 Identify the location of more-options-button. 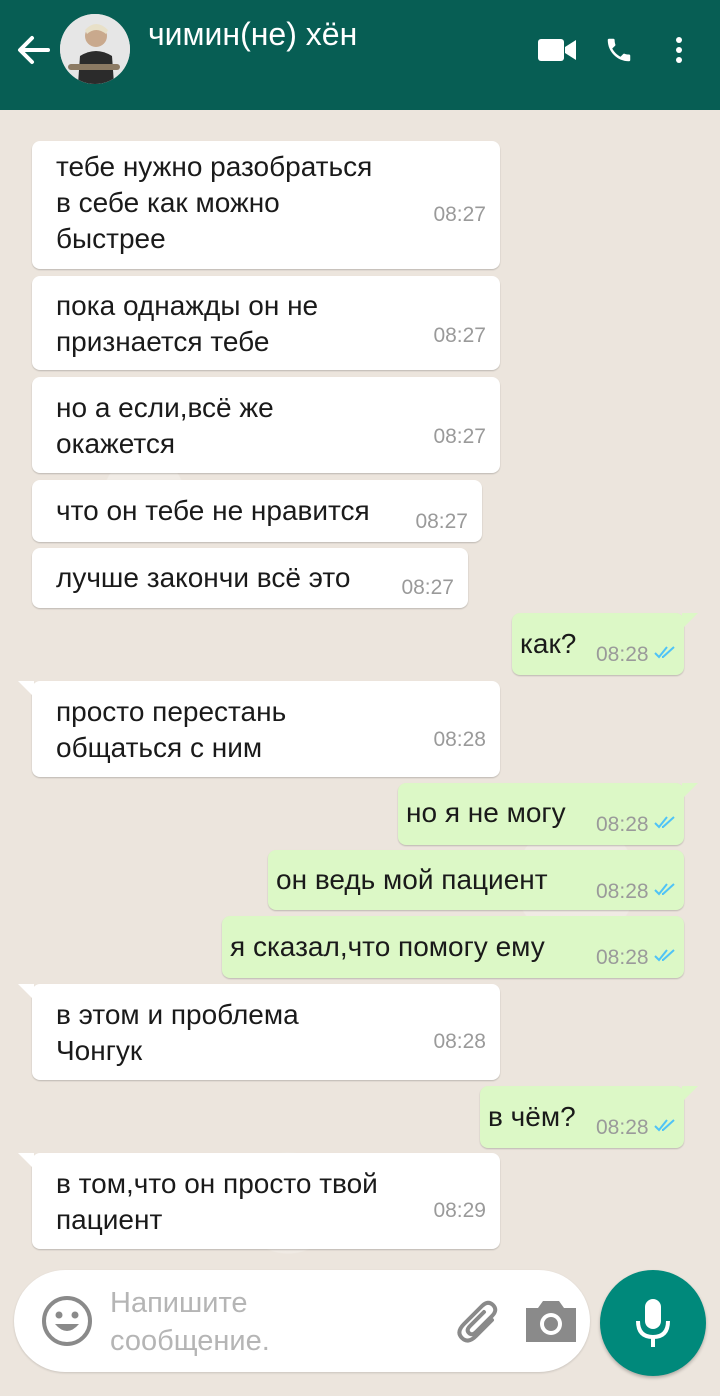
(679, 50).